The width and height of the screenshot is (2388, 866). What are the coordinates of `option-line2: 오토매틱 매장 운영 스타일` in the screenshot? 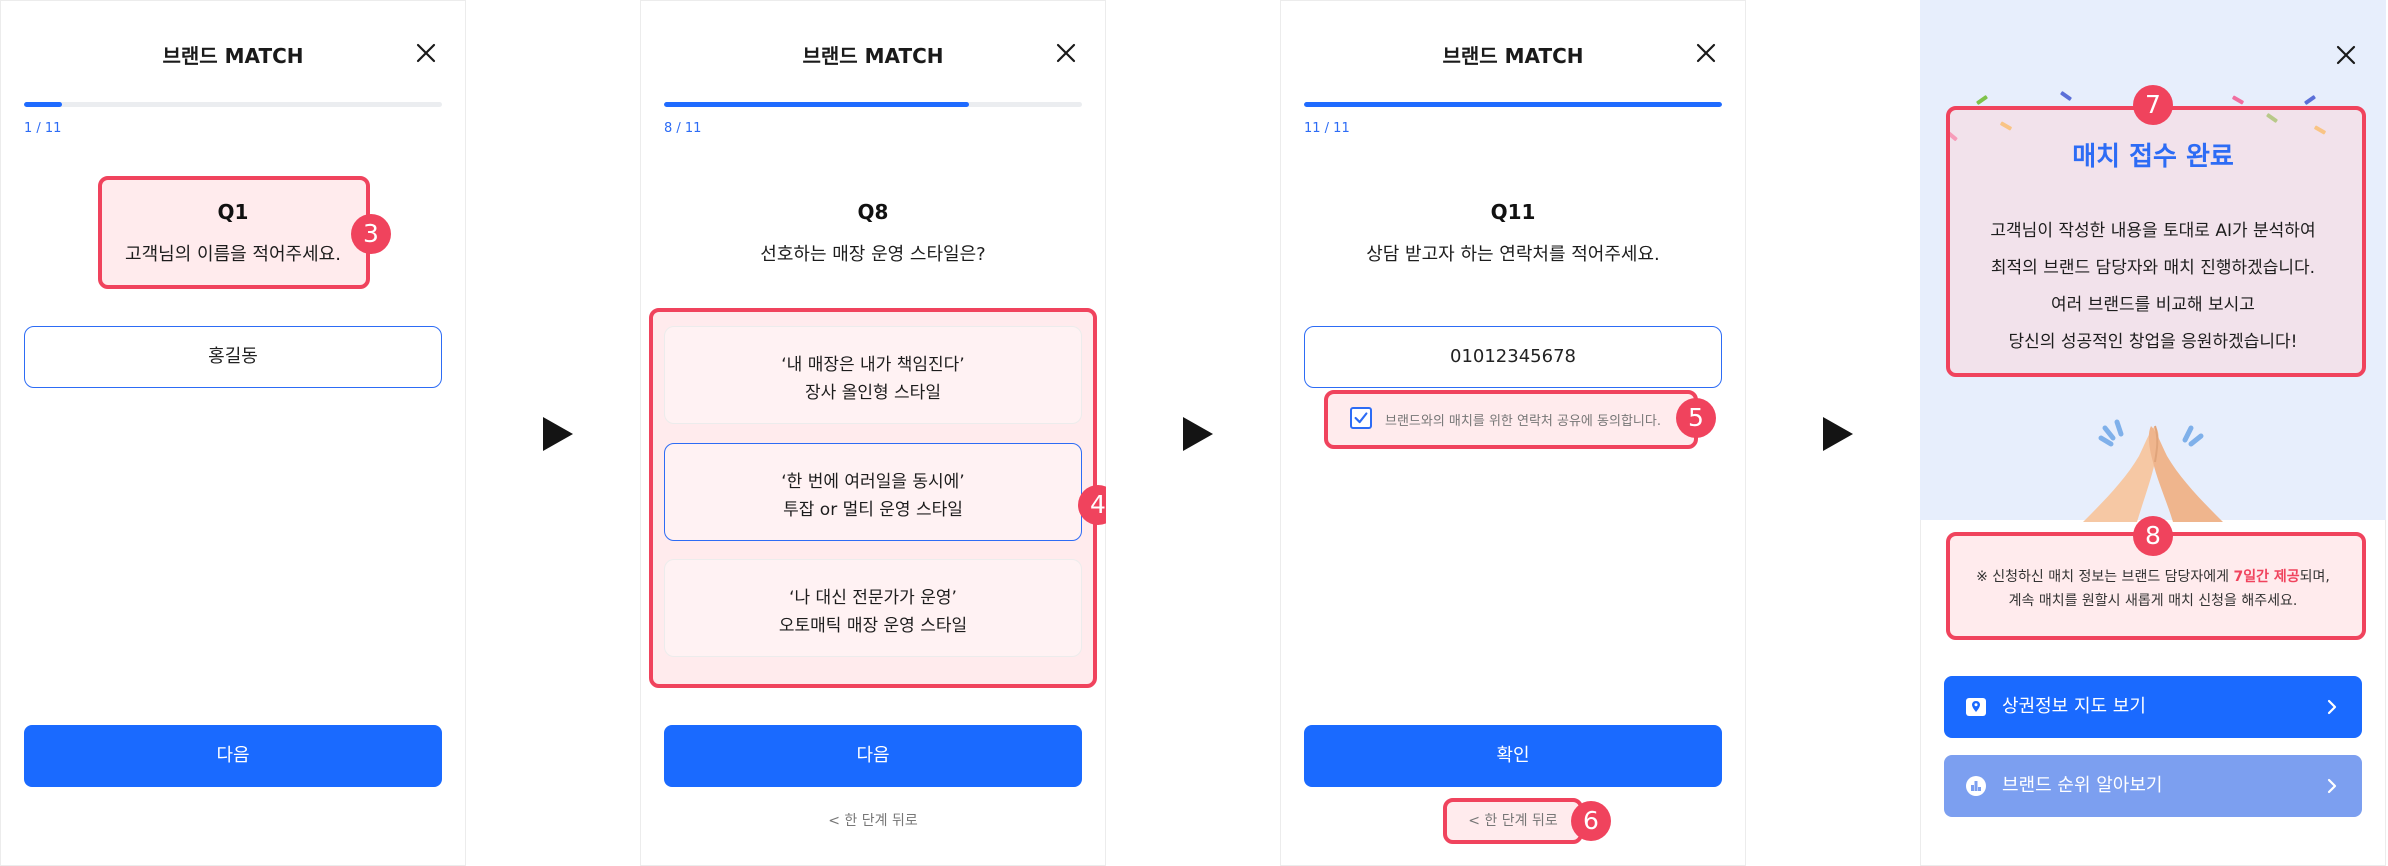 It's located at (873, 626).